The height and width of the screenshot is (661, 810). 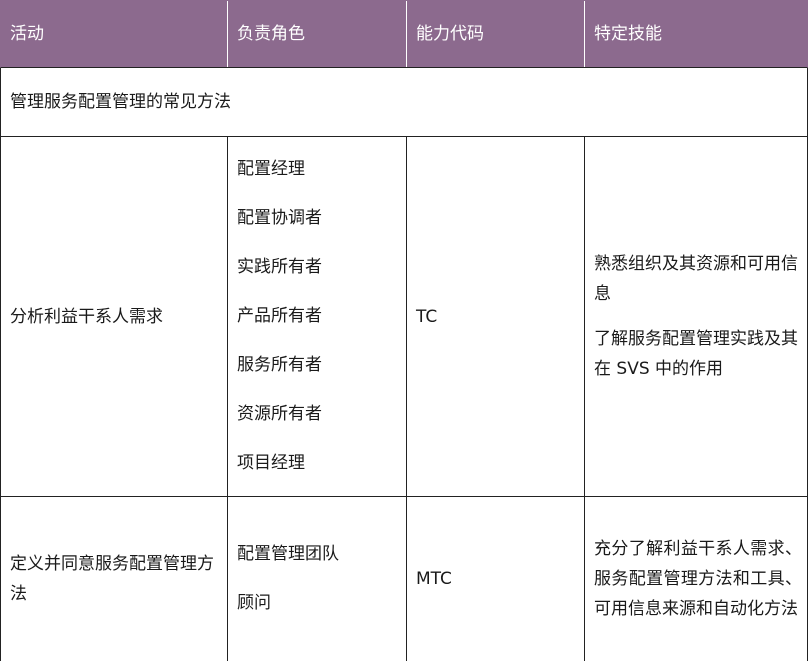 I want to click on section-row: 管理服务配置管理的常见方法, so click(x=404, y=102).